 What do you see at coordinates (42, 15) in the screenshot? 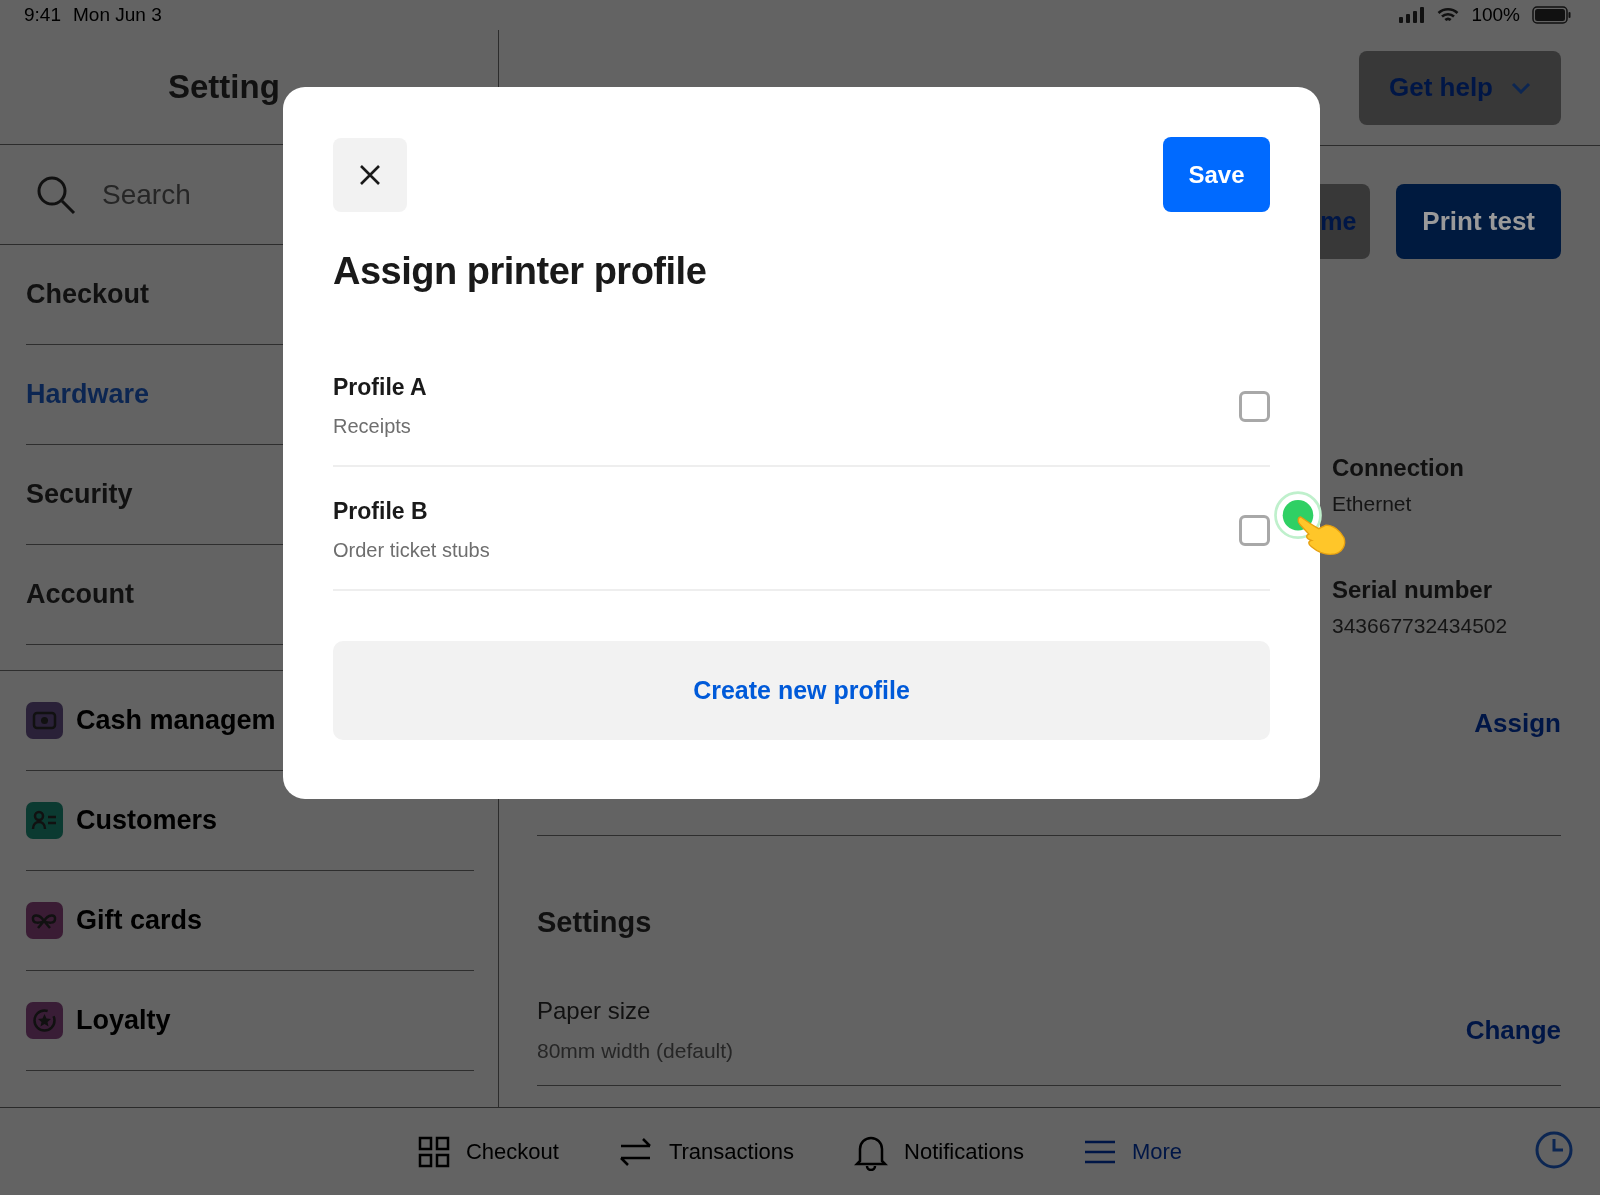
I see `status-time: 9:41` at bounding box center [42, 15].